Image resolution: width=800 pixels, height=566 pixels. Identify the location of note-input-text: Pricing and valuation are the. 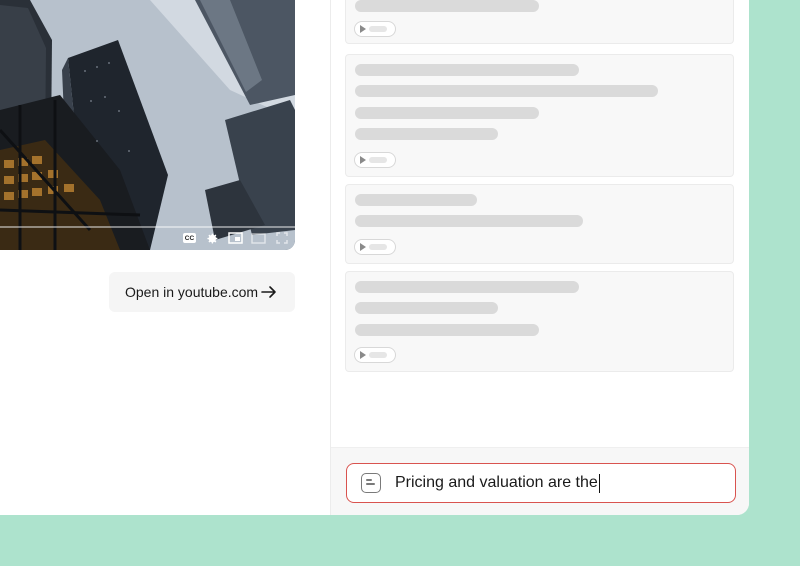
(496, 482).